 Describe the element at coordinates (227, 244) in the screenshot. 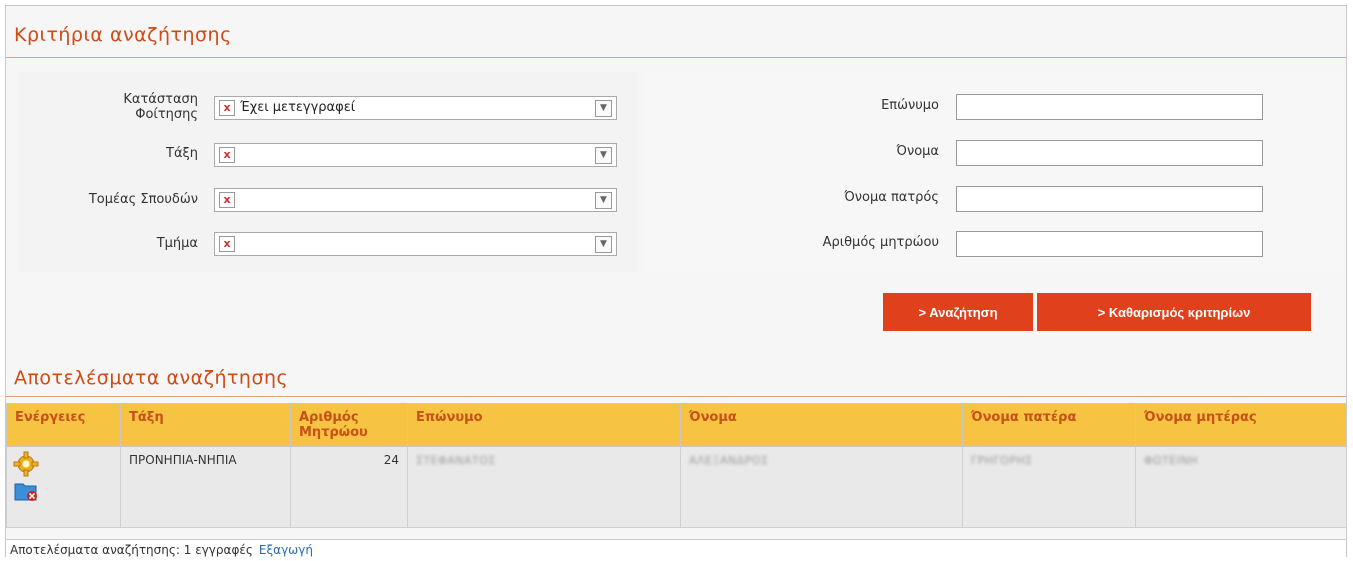

I see `clear-department-icon: x` at that location.